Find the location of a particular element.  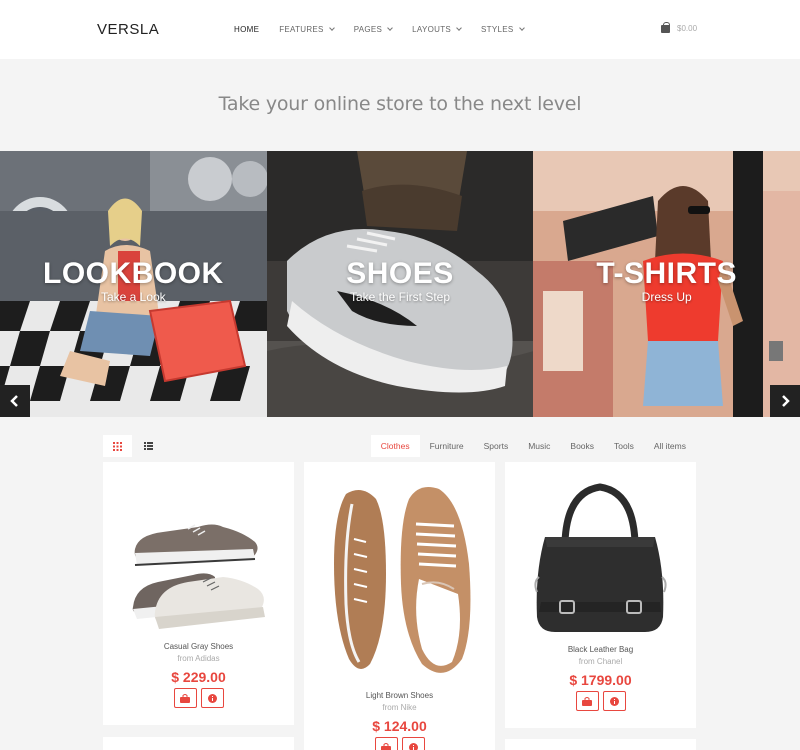

banner-next-button is located at coordinates (785, 401).